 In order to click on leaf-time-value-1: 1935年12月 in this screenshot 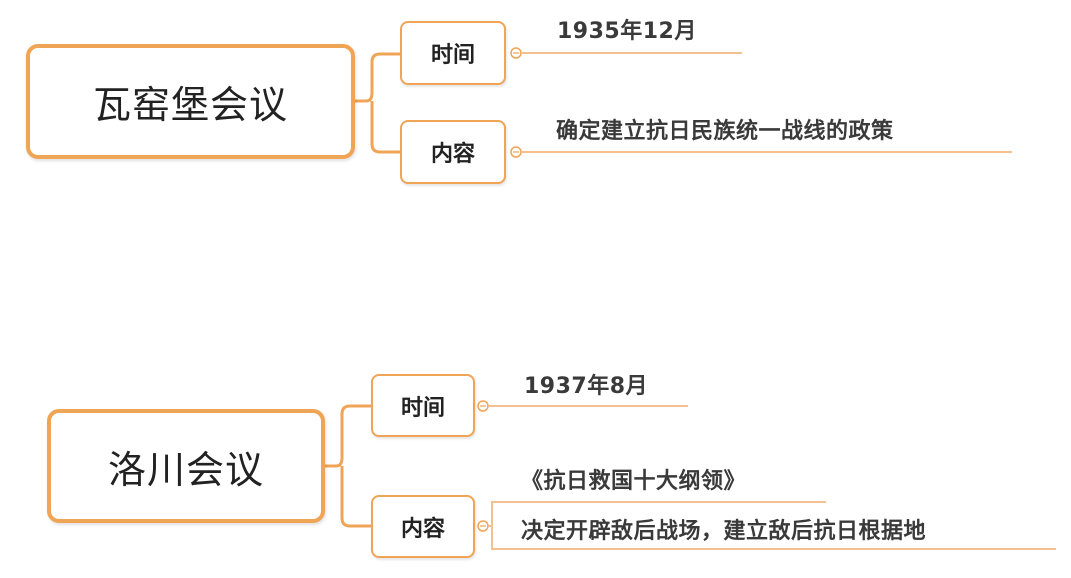, I will do `click(627, 29)`.